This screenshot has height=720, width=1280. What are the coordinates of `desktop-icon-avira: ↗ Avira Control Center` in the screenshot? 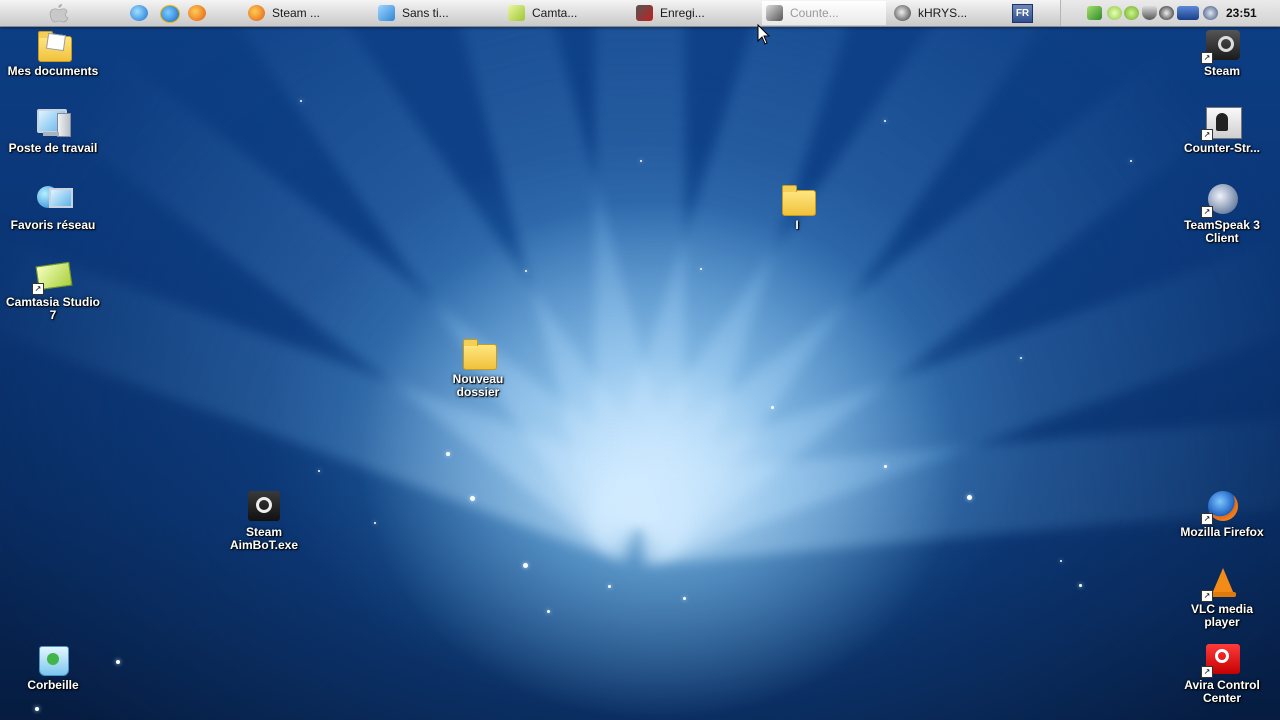 It's located at (1222, 674).